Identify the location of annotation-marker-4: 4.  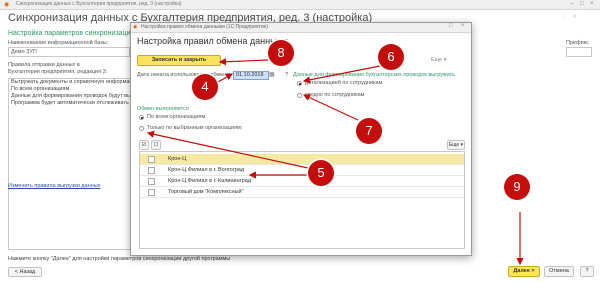
(205, 87).